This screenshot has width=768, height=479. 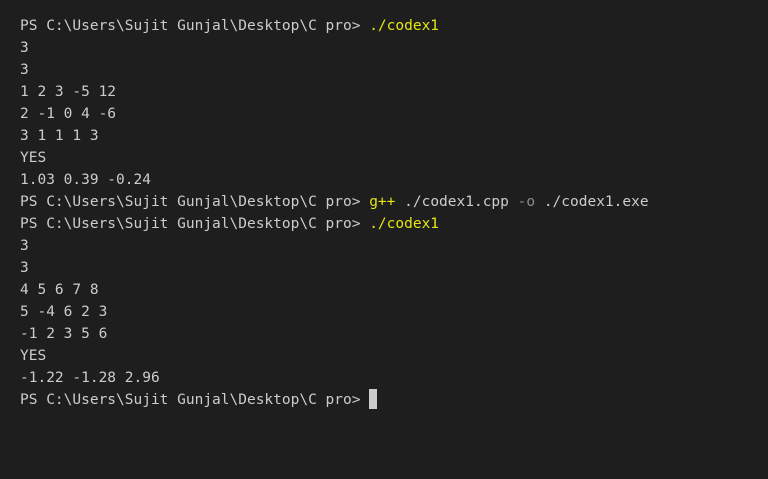 I want to click on output-line: 1 2 3 -5 12, so click(x=68, y=92).